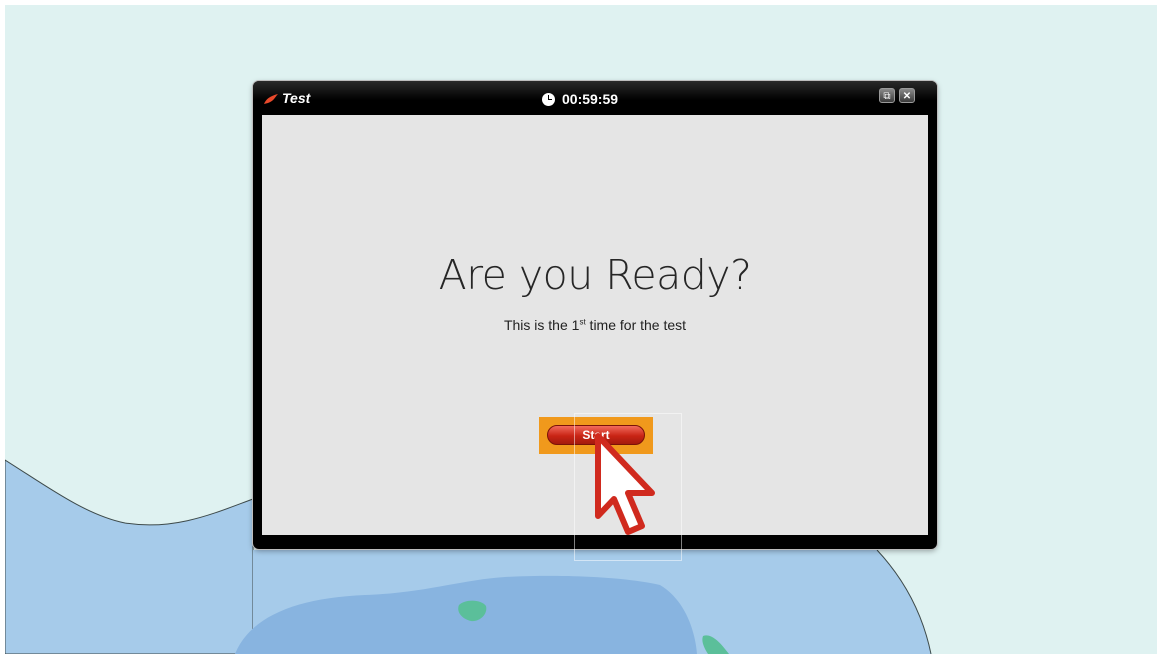  Describe the element at coordinates (541, 325) in the screenshot. I see `subtext-before: This is the 1` at that location.